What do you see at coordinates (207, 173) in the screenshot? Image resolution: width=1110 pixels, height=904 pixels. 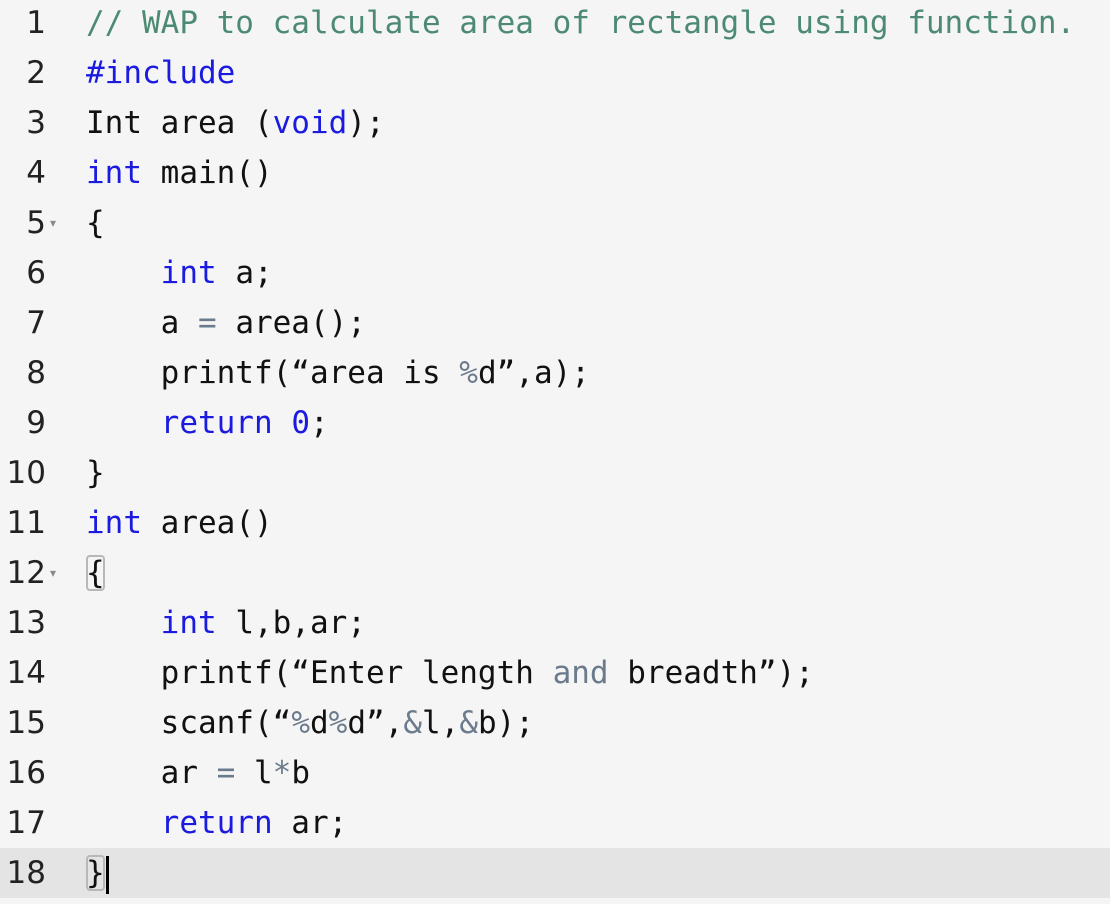 I see `code-token: main()` at bounding box center [207, 173].